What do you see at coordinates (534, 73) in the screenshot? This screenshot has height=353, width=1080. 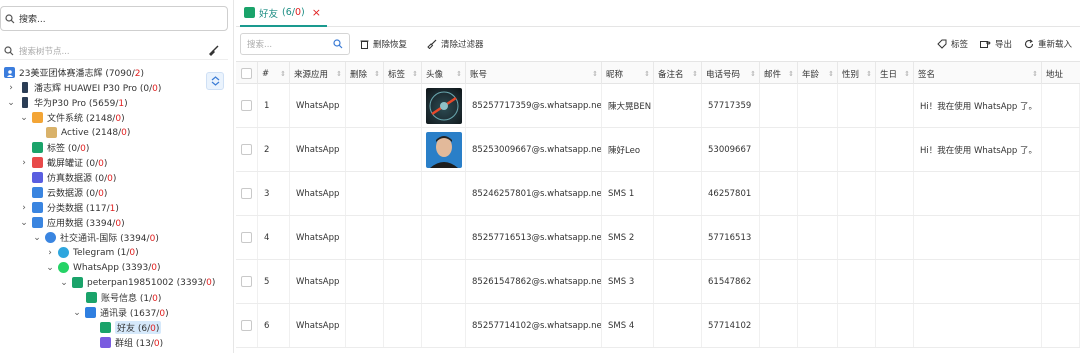 I see `col-header-account: 账号 ⇕` at bounding box center [534, 73].